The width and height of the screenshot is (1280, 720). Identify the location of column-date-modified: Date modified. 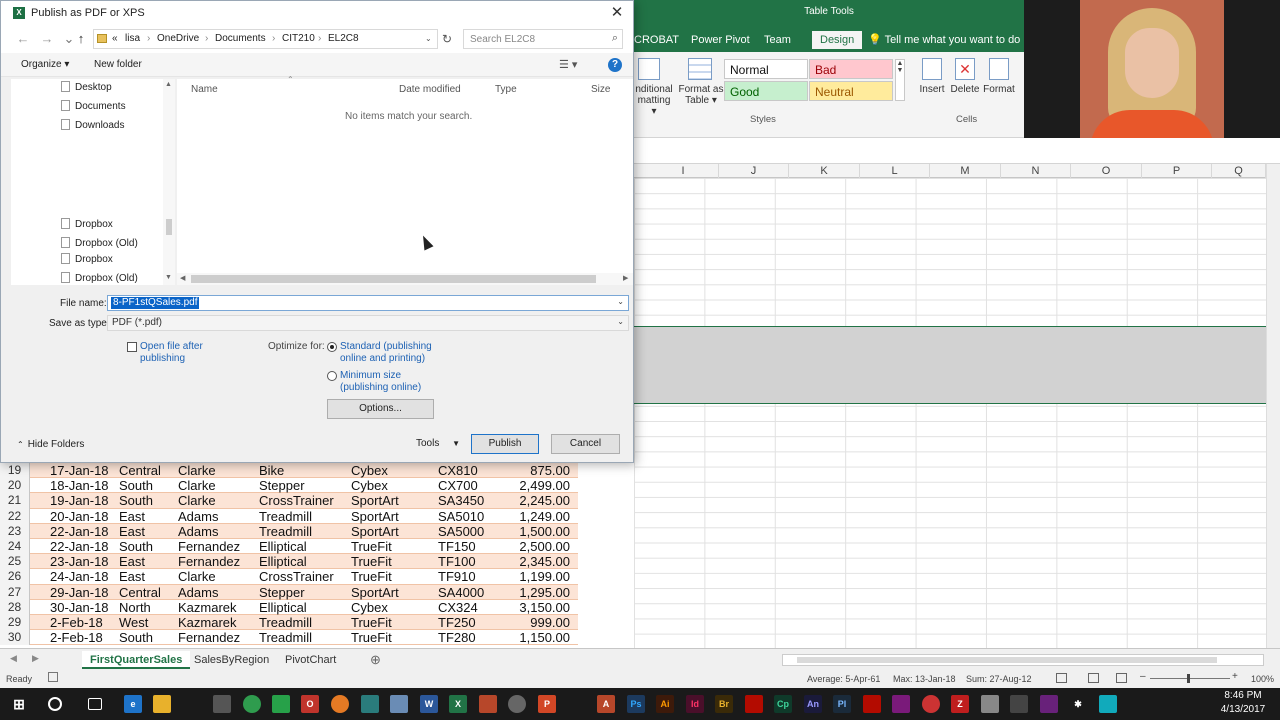
(430, 89).